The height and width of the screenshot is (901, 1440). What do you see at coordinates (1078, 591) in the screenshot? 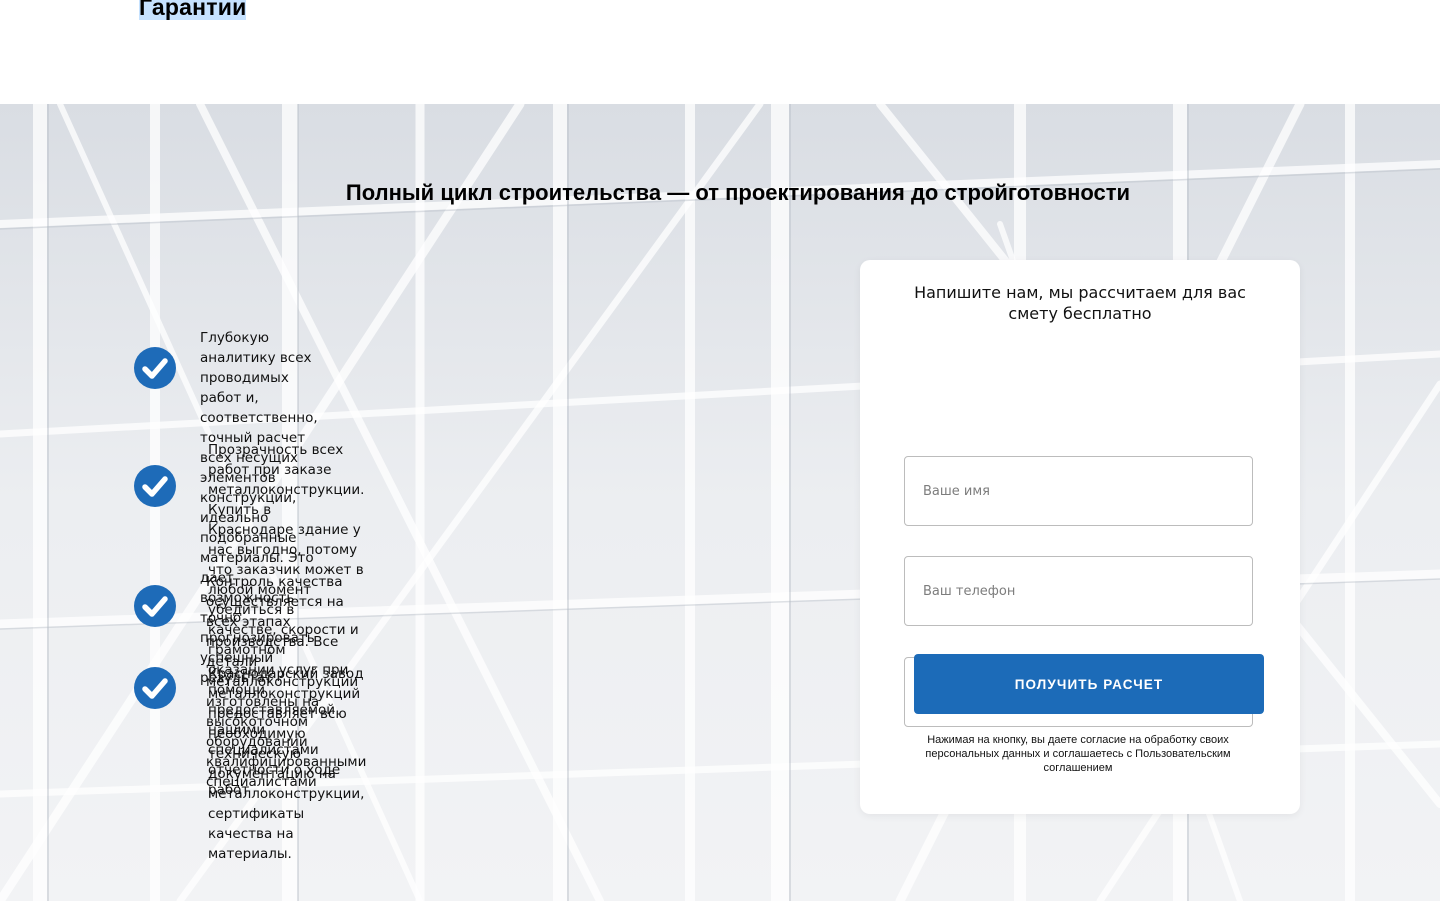
I see `phone-input` at bounding box center [1078, 591].